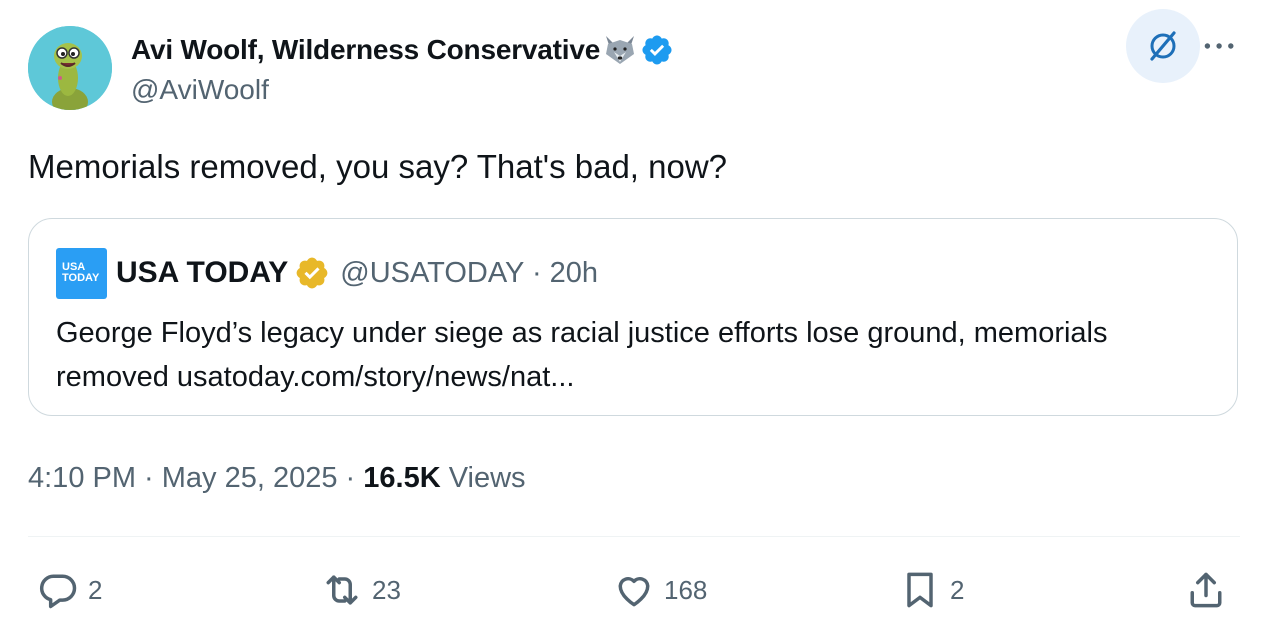  Describe the element at coordinates (402, 478) in the screenshot. I see `views-count: 16.5K` at that location.